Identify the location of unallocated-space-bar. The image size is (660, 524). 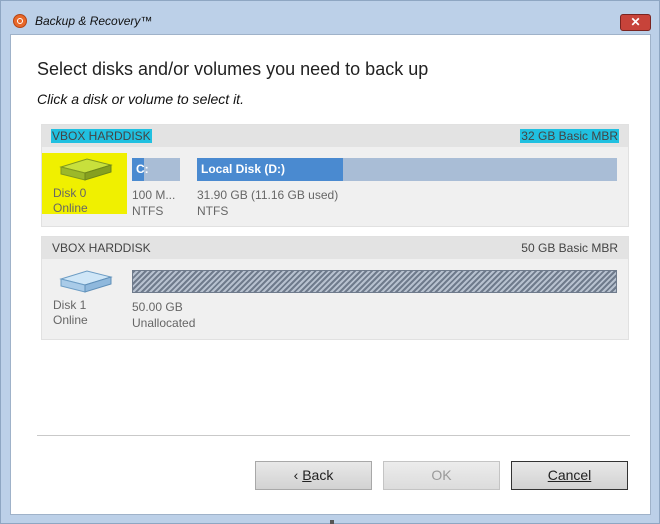
(374, 281).